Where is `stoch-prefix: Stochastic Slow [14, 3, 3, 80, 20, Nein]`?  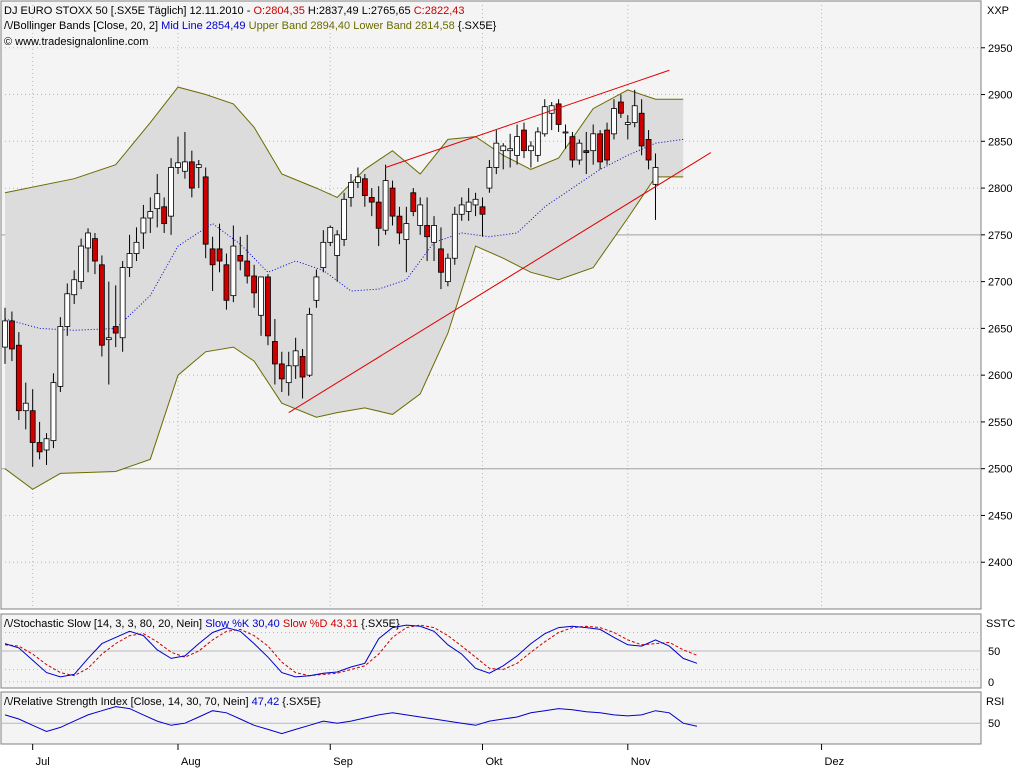
stoch-prefix: Stochastic Slow [14, 3, 3, 80, 20, Nein] is located at coordinates (107, 624).